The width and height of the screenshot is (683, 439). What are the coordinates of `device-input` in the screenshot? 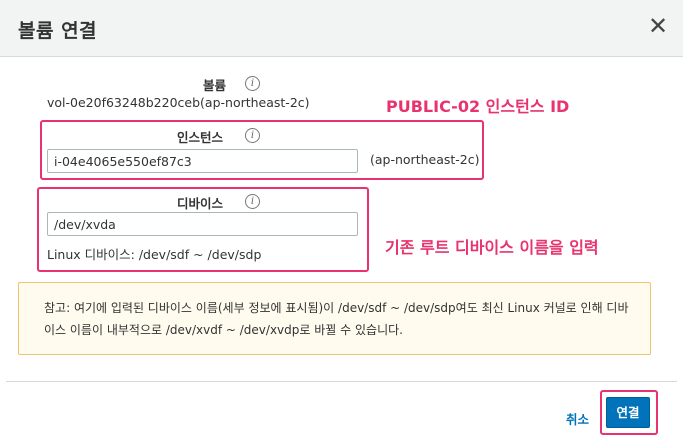 It's located at (202, 224).